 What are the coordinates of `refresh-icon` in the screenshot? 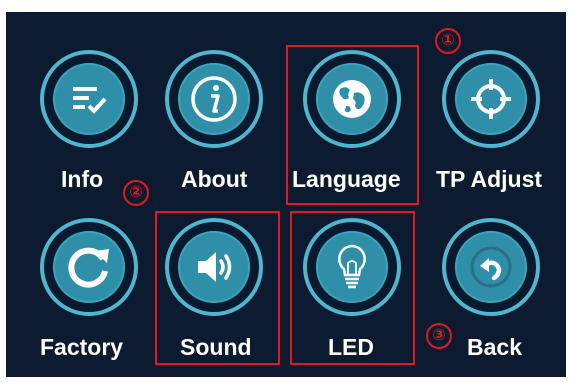 It's located at (88, 267).